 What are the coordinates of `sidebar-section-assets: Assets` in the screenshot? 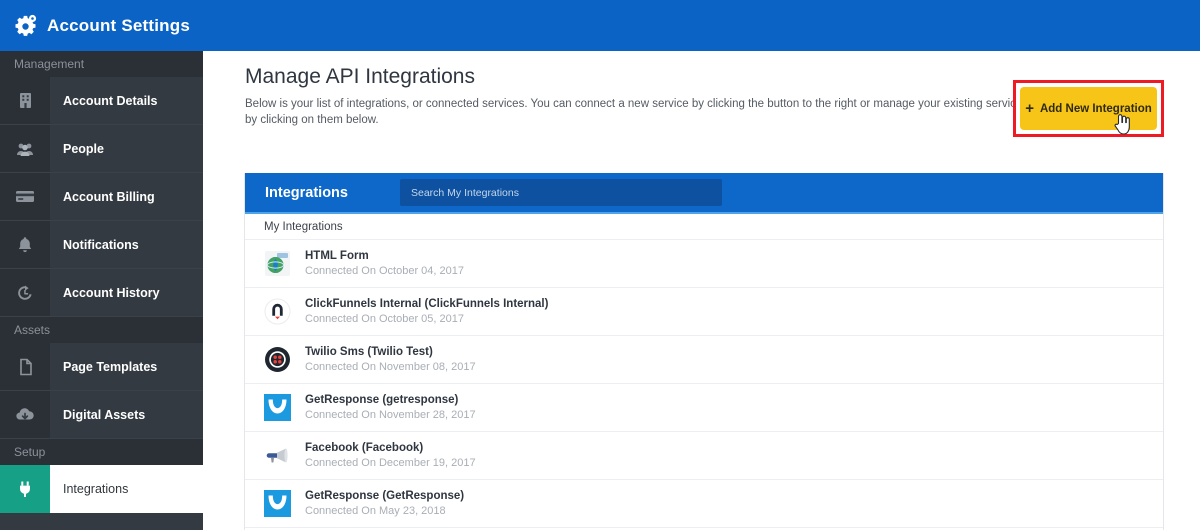 It's located at (101, 330).